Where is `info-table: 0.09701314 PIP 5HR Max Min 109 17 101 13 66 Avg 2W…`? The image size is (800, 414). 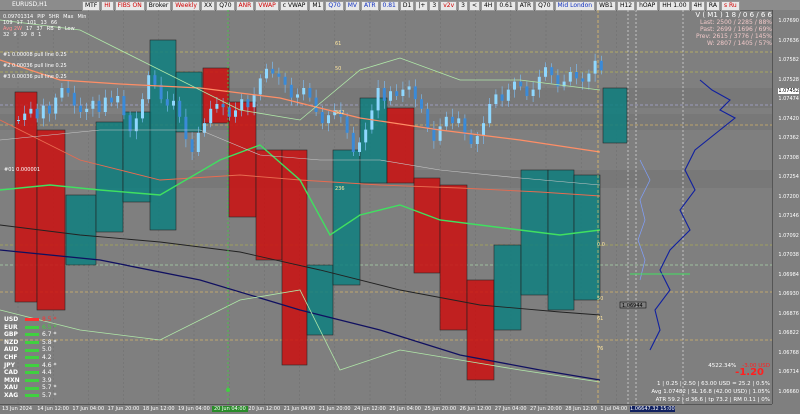
info-table: 0.09701314 PIP 5HR Max Min 109 17 101 13 66 Avg 2W… is located at coordinates (44, 26).